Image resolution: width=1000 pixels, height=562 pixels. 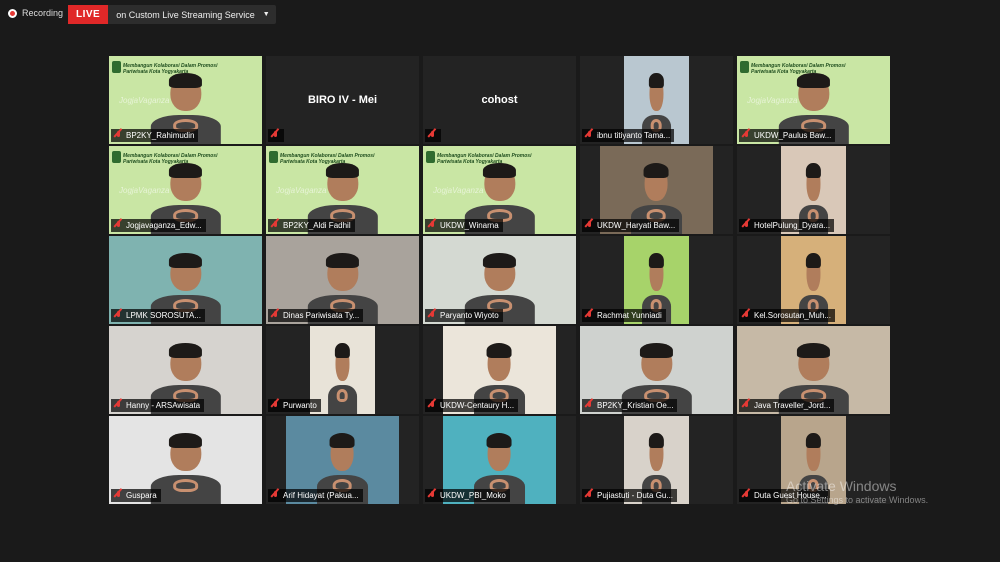 I want to click on live-service-label: on Custom Live Streaming Service, so click(x=185, y=14).